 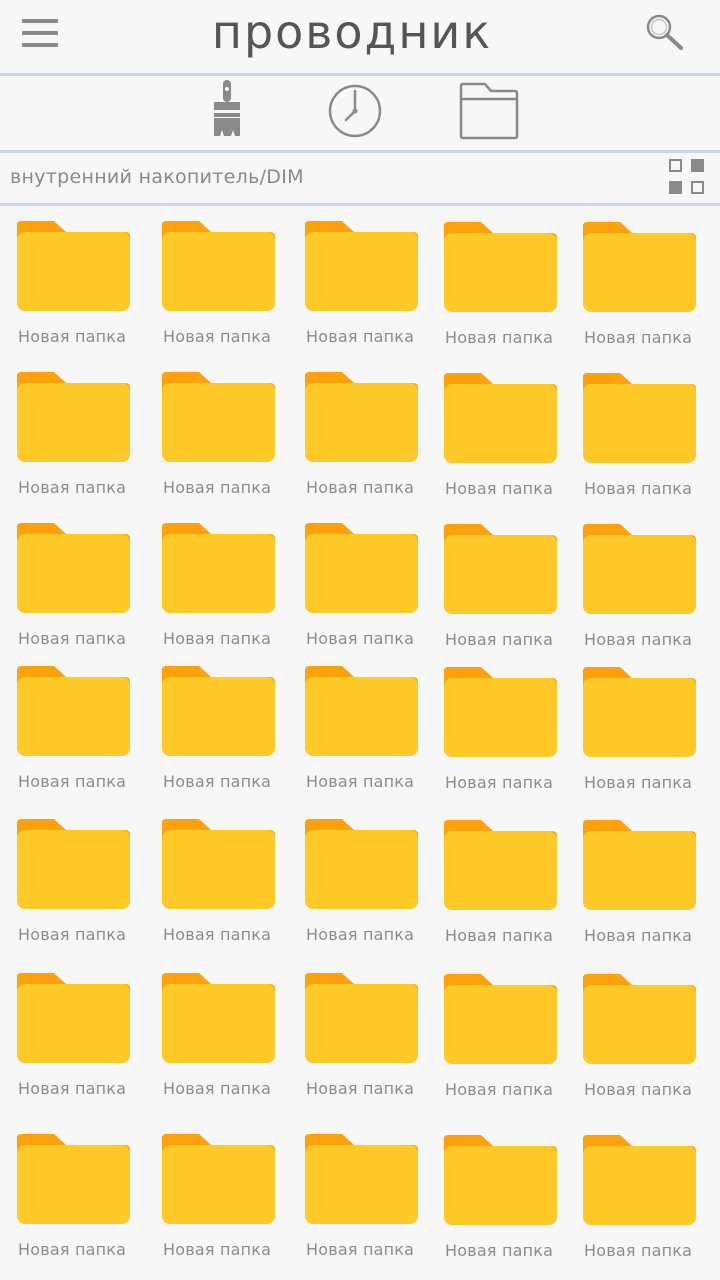 What do you see at coordinates (360, 178) in the screenshot?
I see `path-bar: внутренний накопитель/DIM` at bounding box center [360, 178].